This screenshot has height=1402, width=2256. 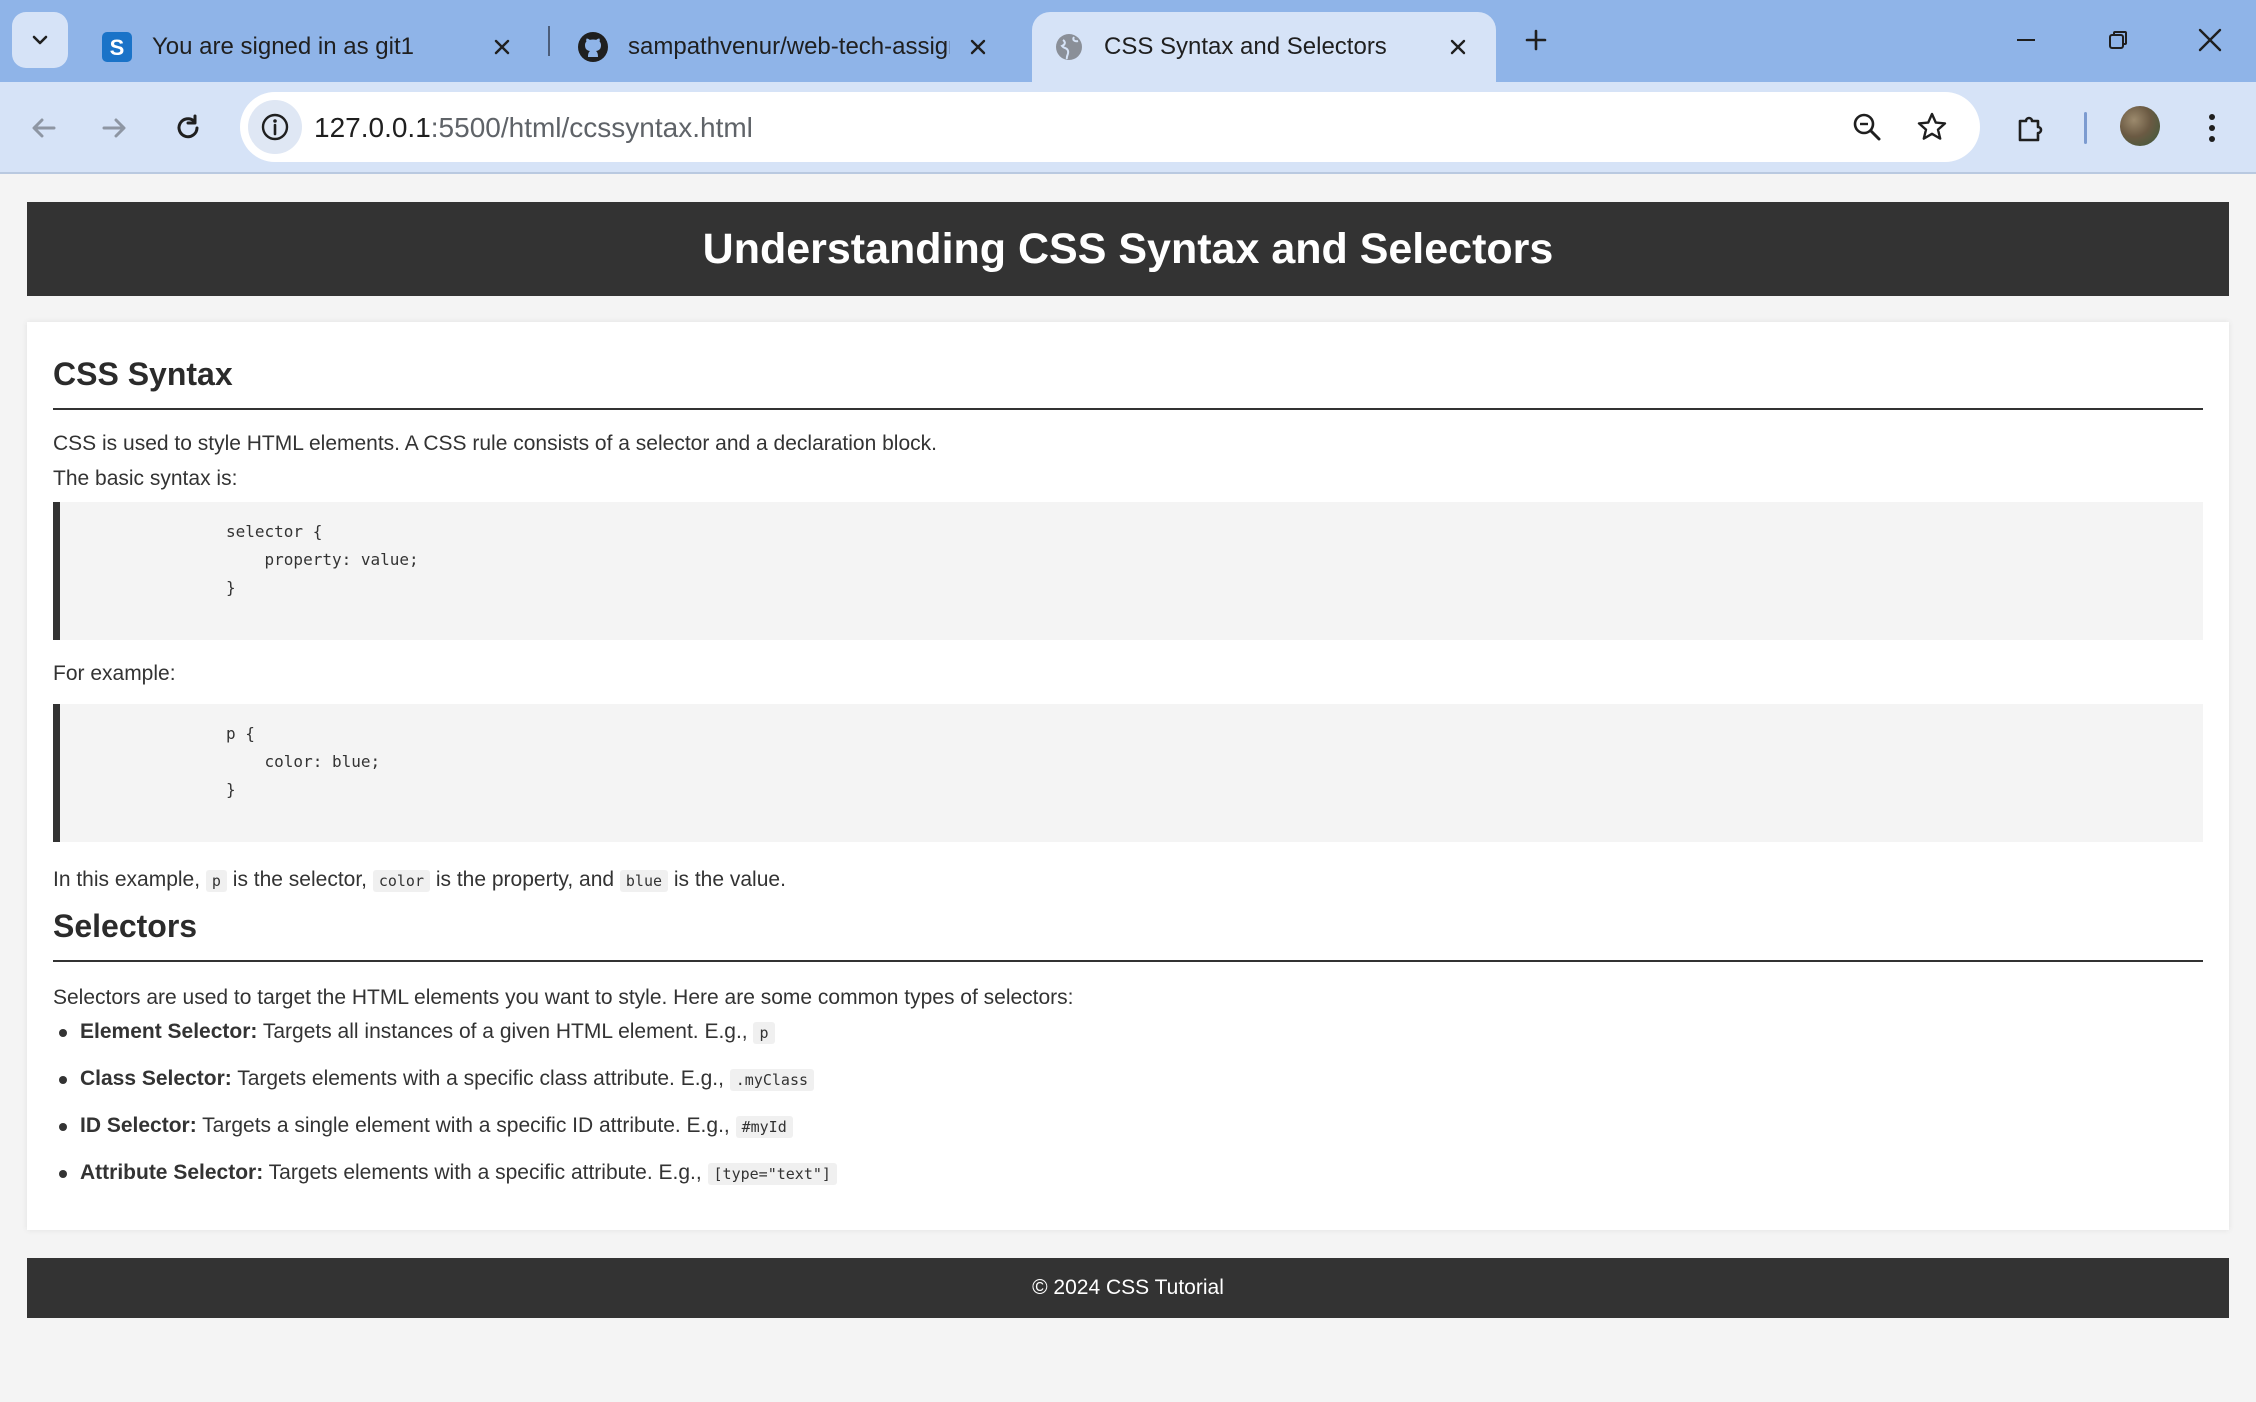 I want to click on explain-text: is the property, and, so click(x=525, y=879).